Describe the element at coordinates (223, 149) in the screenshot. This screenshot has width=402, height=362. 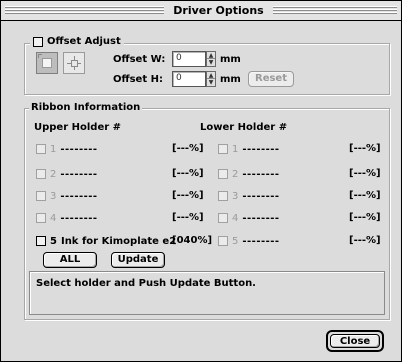
I see `lower-holder-1-checkbox` at that location.